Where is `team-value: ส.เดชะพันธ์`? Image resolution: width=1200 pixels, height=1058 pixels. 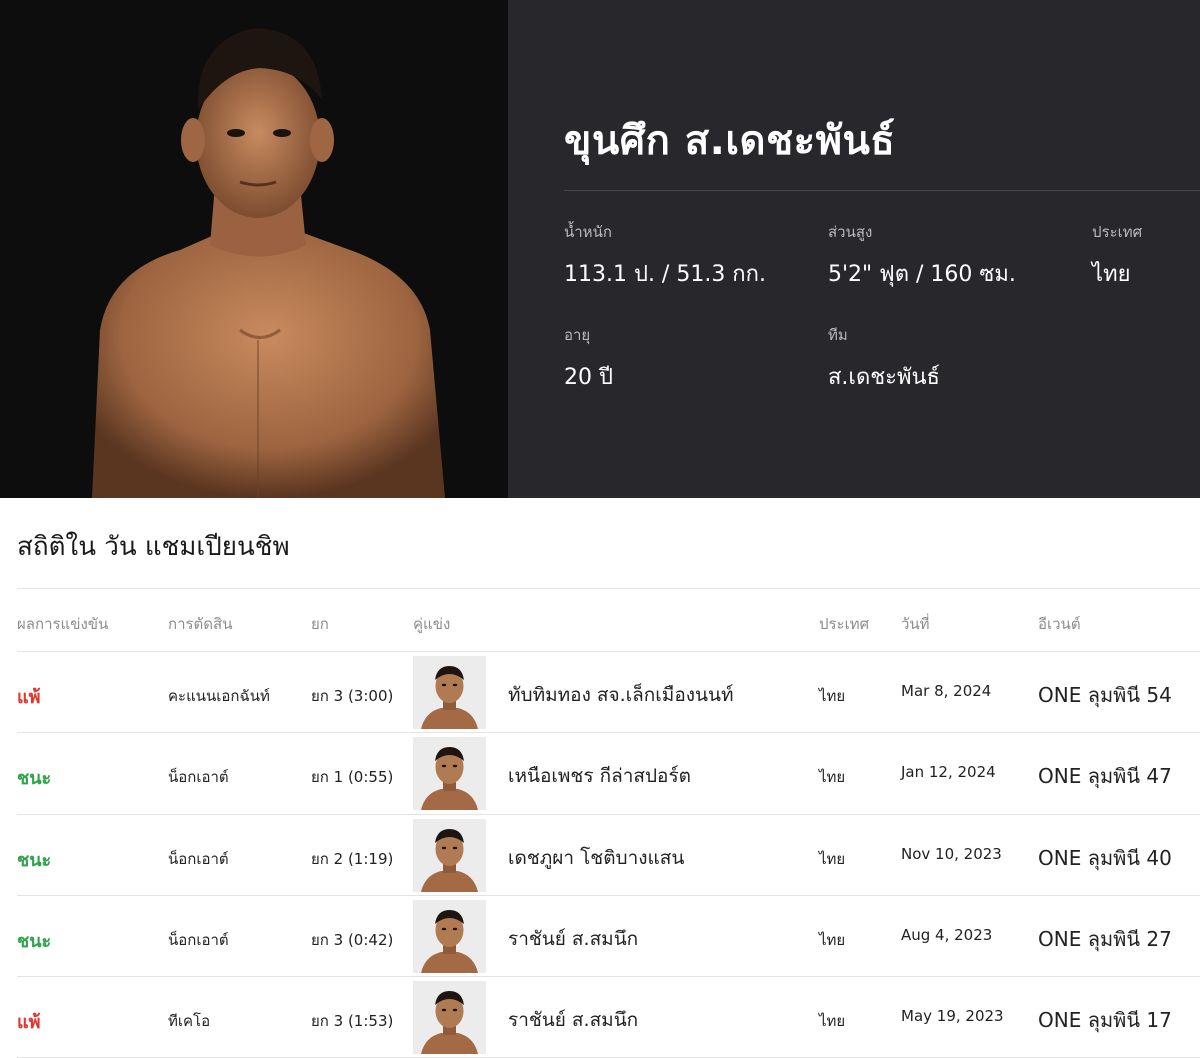 team-value: ส.เดชะพันธ์ is located at coordinates (884, 377).